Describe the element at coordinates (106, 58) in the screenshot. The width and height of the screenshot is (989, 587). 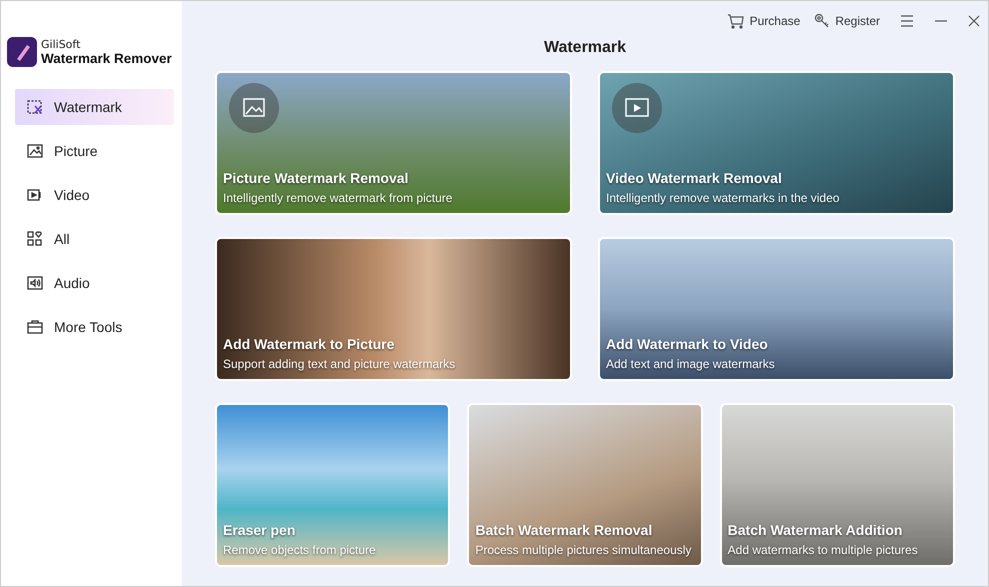
I see `app-name: Watermark Remover` at that location.